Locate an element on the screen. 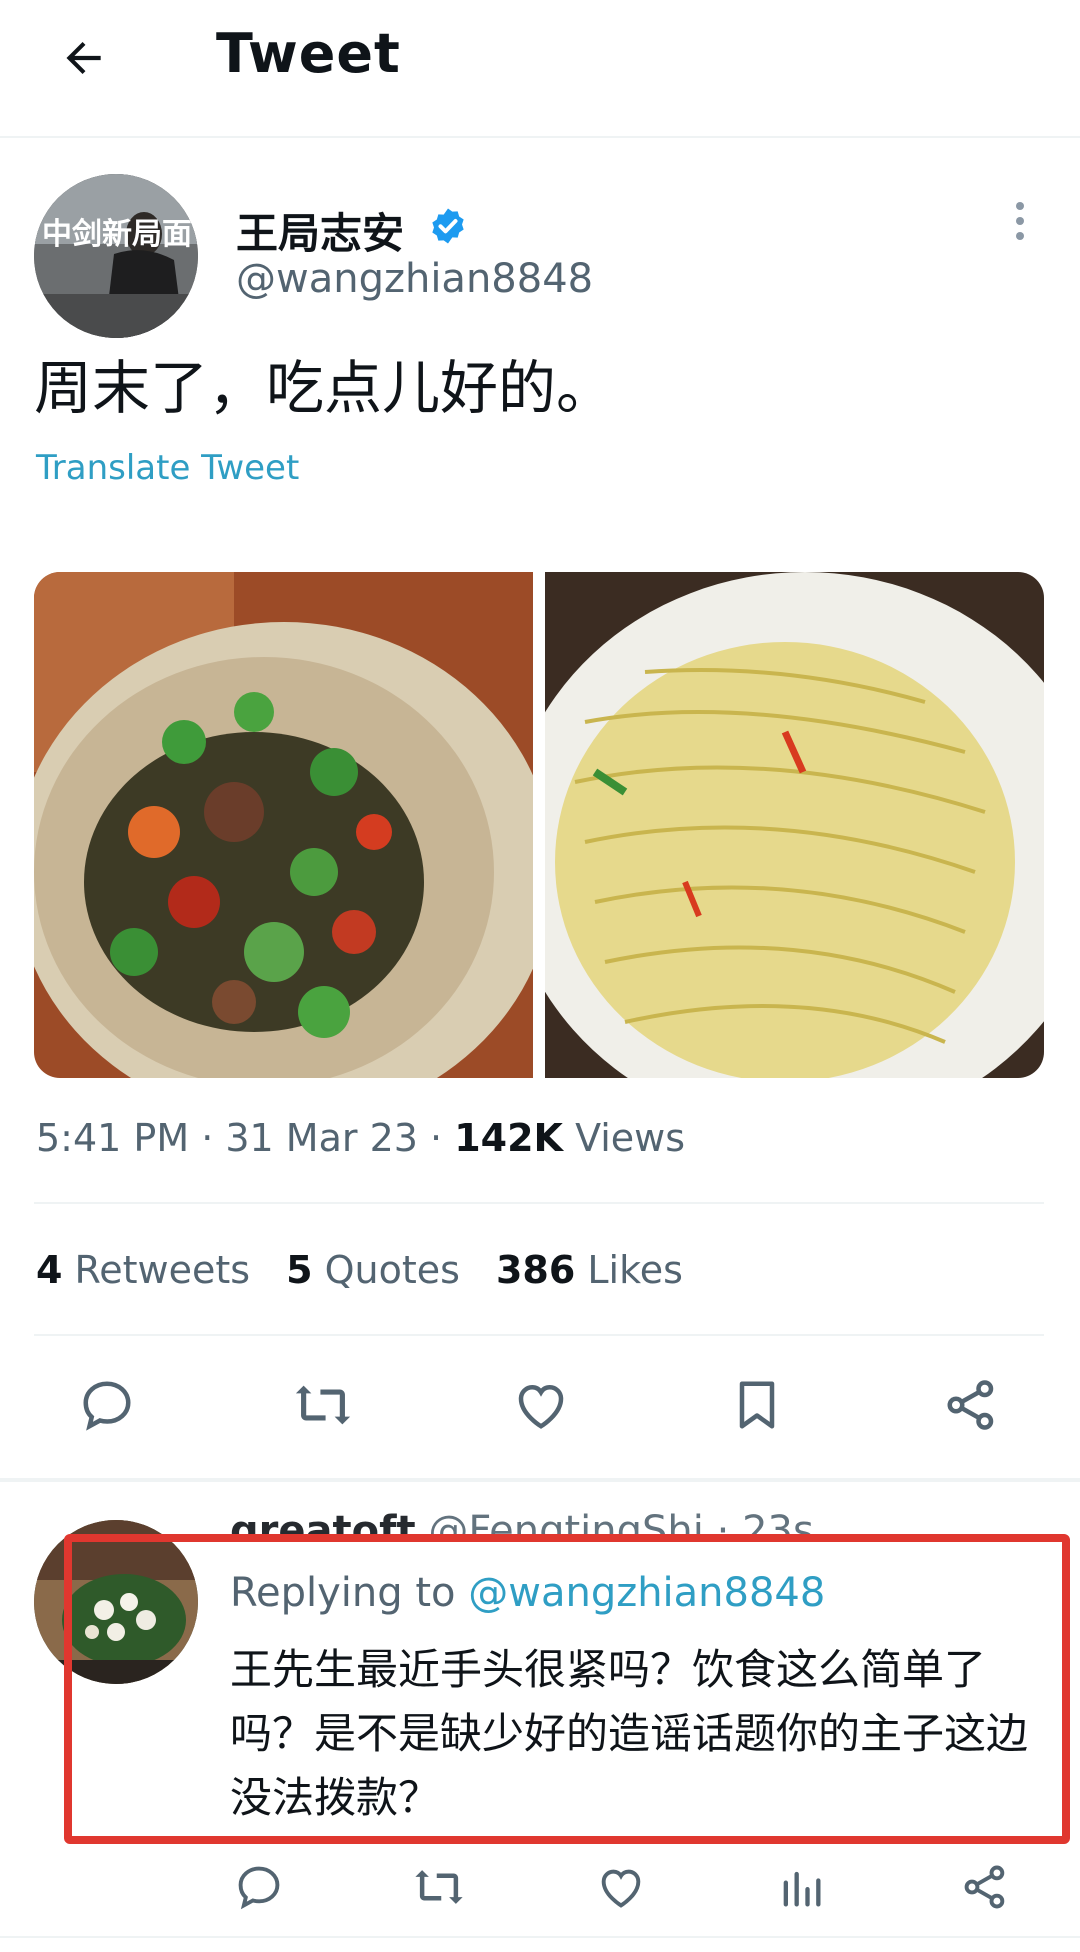 This screenshot has width=1080, height=1952. reply-views-button is located at coordinates (801, 1887).